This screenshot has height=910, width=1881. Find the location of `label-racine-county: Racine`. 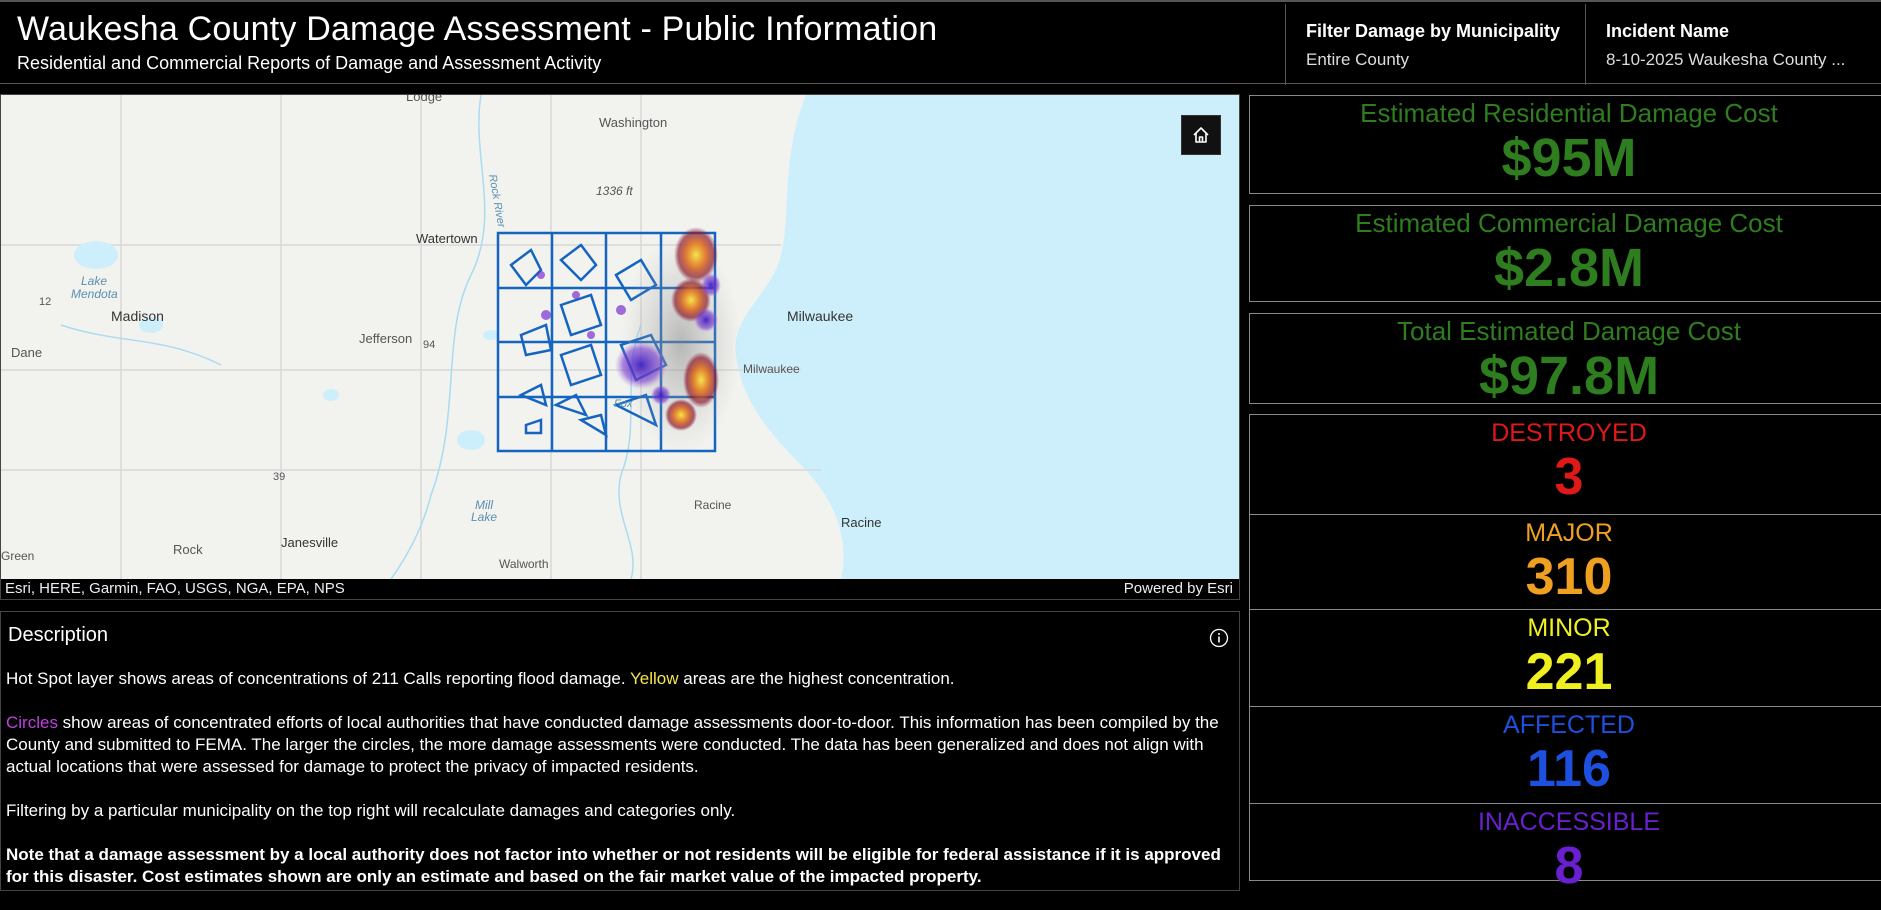

label-racine-county: Racine is located at coordinates (713, 505).